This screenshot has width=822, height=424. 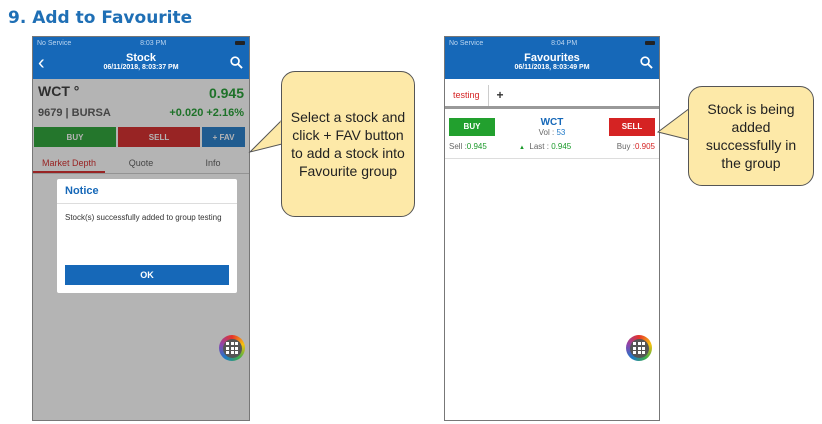 What do you see at coordinates (625, 146) in the screenshot?
I see `buy-price-label: Buy :` at bounding box center [625, 146].